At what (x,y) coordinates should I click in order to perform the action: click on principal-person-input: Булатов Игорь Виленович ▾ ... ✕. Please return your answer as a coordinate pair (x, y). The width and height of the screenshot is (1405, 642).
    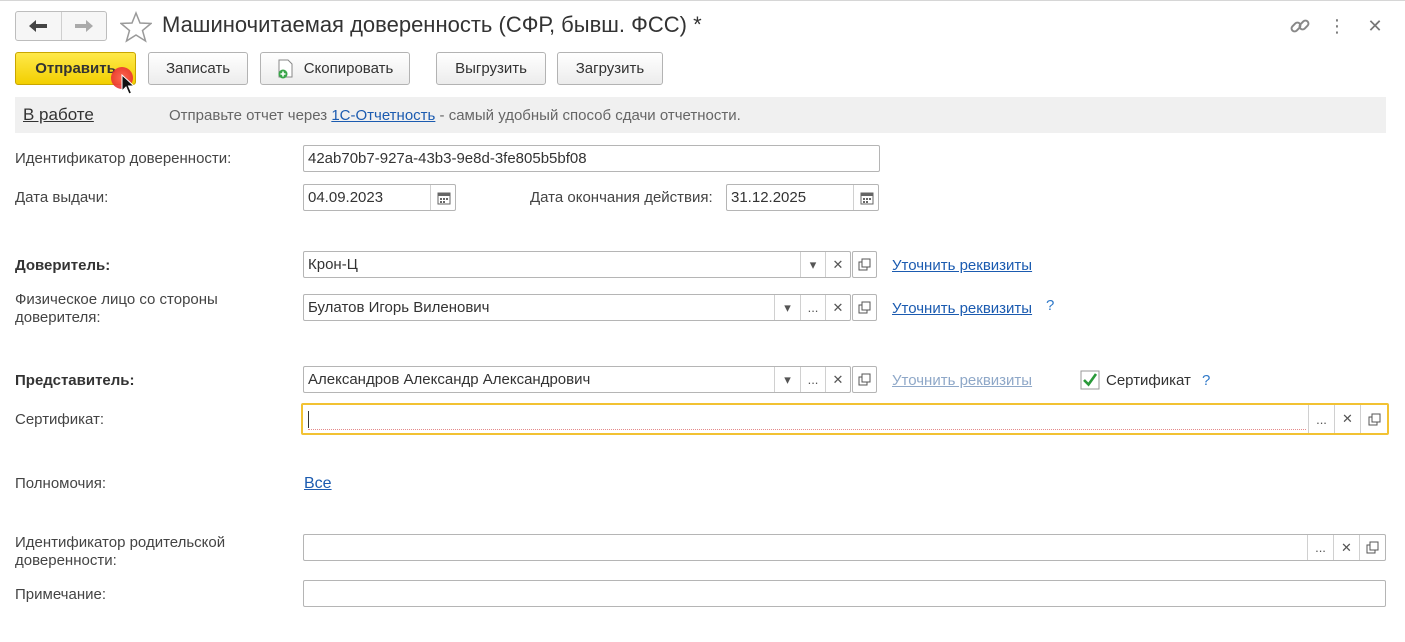
    Looking at the image, I should click on (577, 307).